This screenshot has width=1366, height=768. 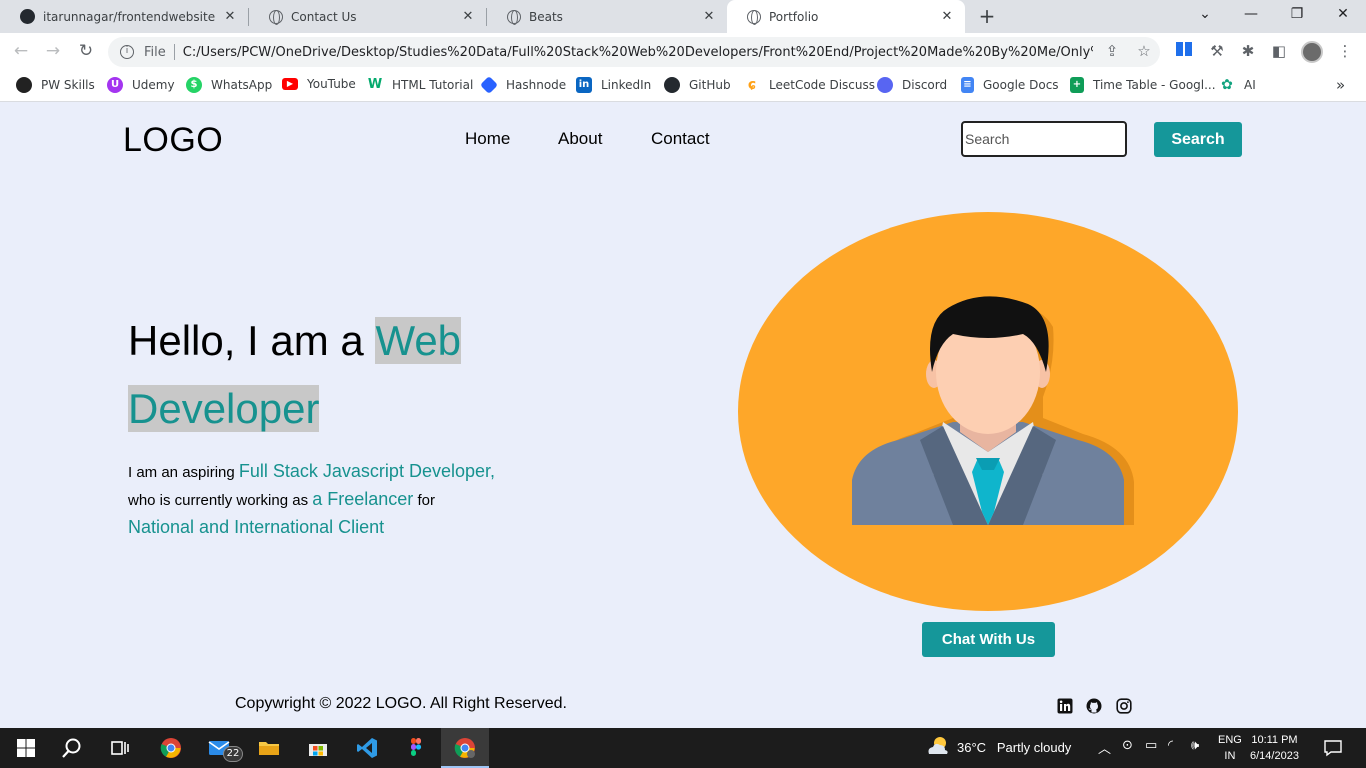 What do you see at coordinates (487, 139) in the screenshot?
I see `nav-home: Home` at bounding box center [487, 139].